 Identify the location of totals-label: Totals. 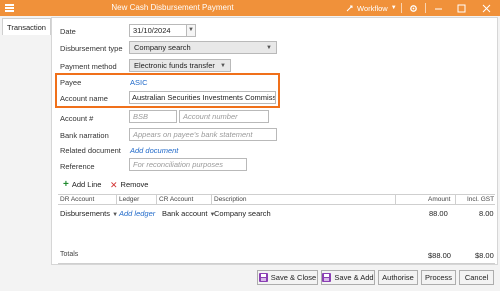
(69, 254).